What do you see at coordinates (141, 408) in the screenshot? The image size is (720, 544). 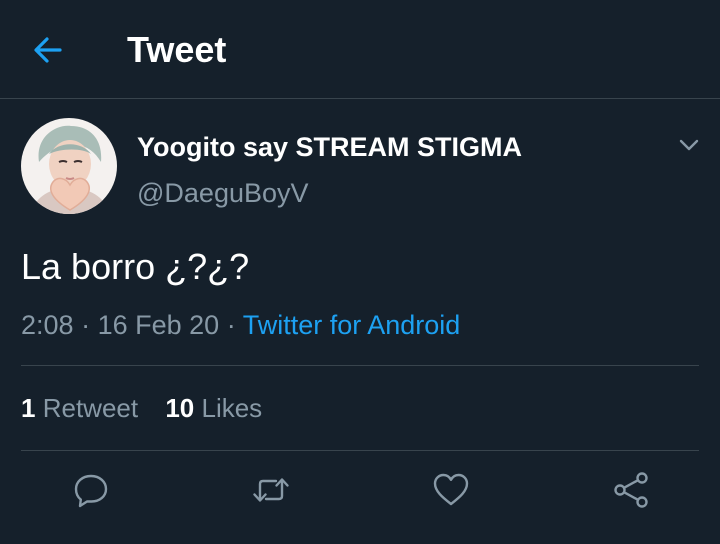 I see `tweet-stats: 1 Retweet 10 Likes` at bounding box center [141, 408].